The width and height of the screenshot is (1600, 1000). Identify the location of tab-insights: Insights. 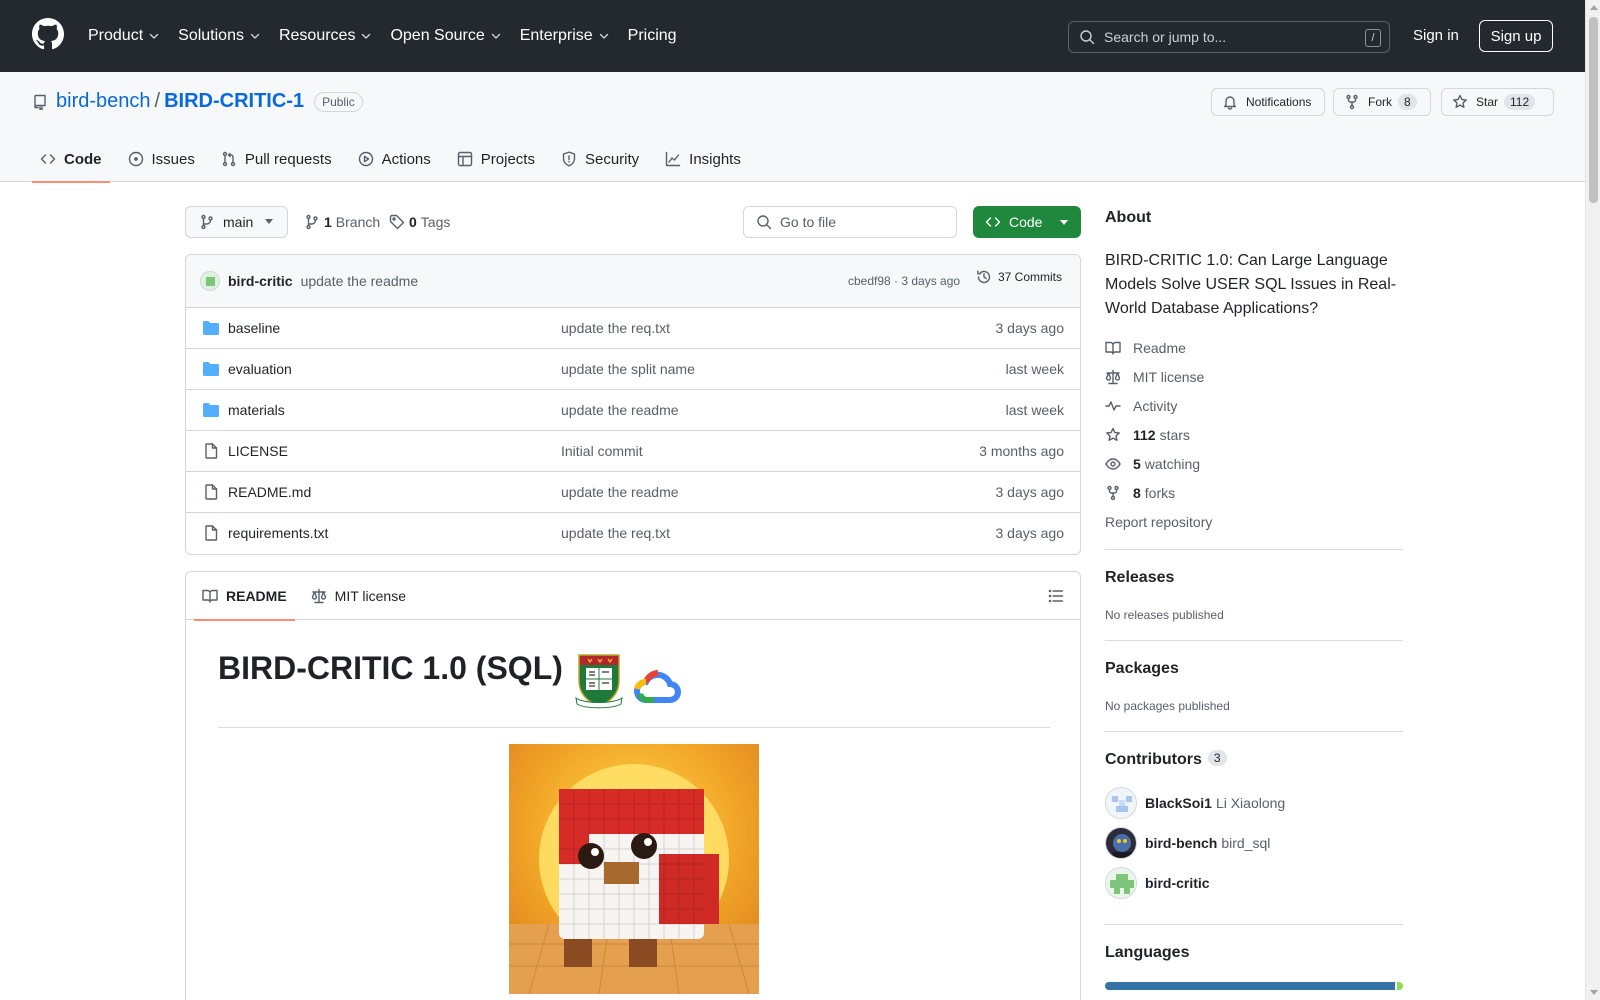
(703, 159).